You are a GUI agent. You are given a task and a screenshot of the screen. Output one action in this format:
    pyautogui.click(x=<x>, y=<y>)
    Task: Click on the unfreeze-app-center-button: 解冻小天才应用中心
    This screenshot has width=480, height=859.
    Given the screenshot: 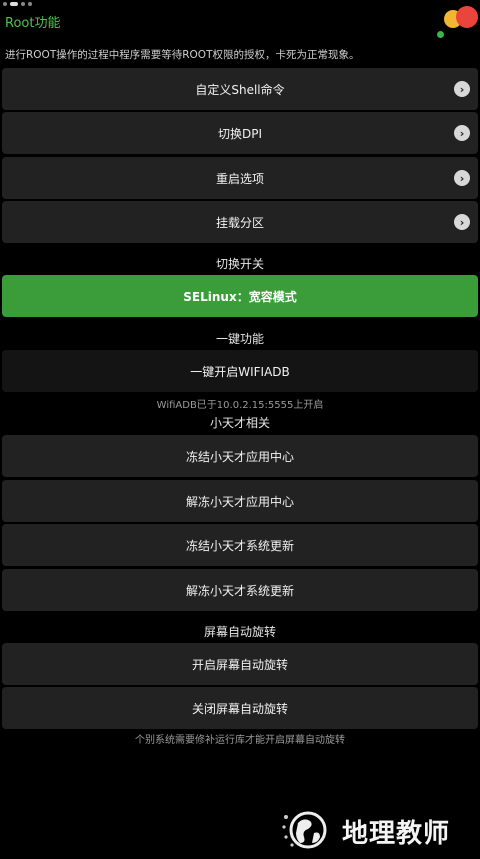 What is the action you would take?
    pyautogui.click(x=240, y=501)
    